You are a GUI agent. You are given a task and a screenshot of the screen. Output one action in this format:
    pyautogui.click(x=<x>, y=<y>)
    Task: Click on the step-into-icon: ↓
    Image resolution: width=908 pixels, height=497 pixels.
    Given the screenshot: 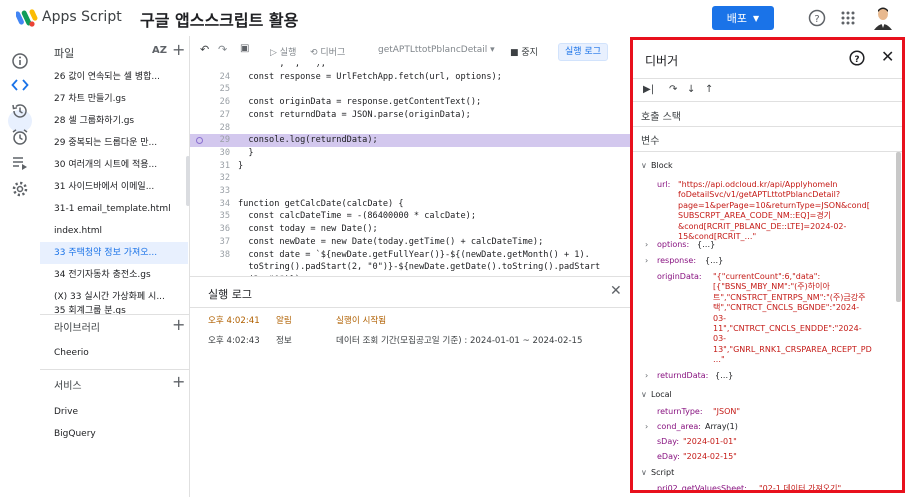 What is the action you would take?
    pyautogui.click(x=691, y=89)
    